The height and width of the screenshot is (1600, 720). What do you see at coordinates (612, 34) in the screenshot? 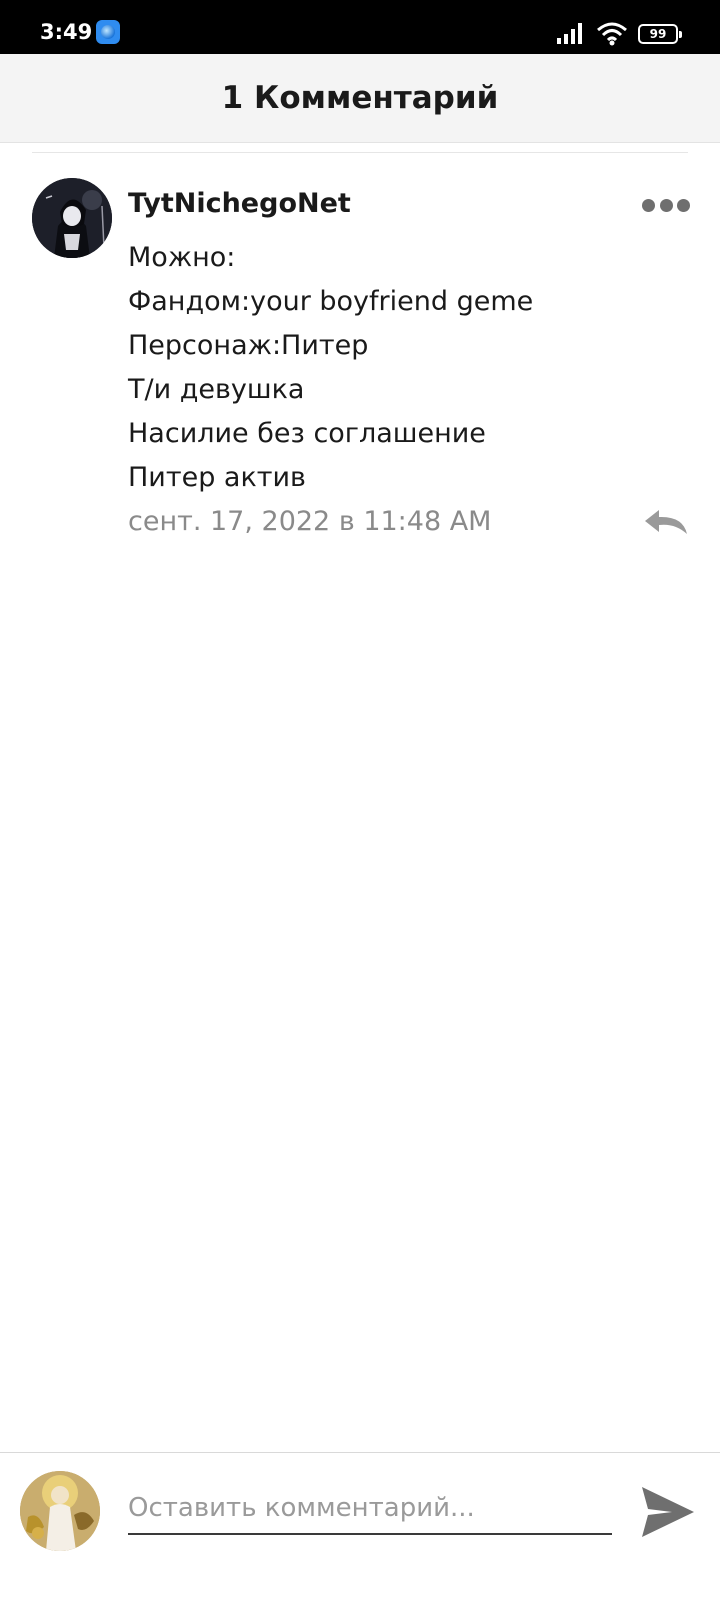
I see `wifi-icon` at bounding box center [612, 34].